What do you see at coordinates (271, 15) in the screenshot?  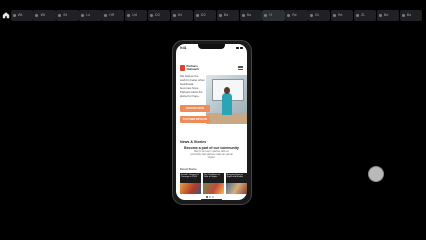 I see `tab-label: H` at bounding box center [271, 15].